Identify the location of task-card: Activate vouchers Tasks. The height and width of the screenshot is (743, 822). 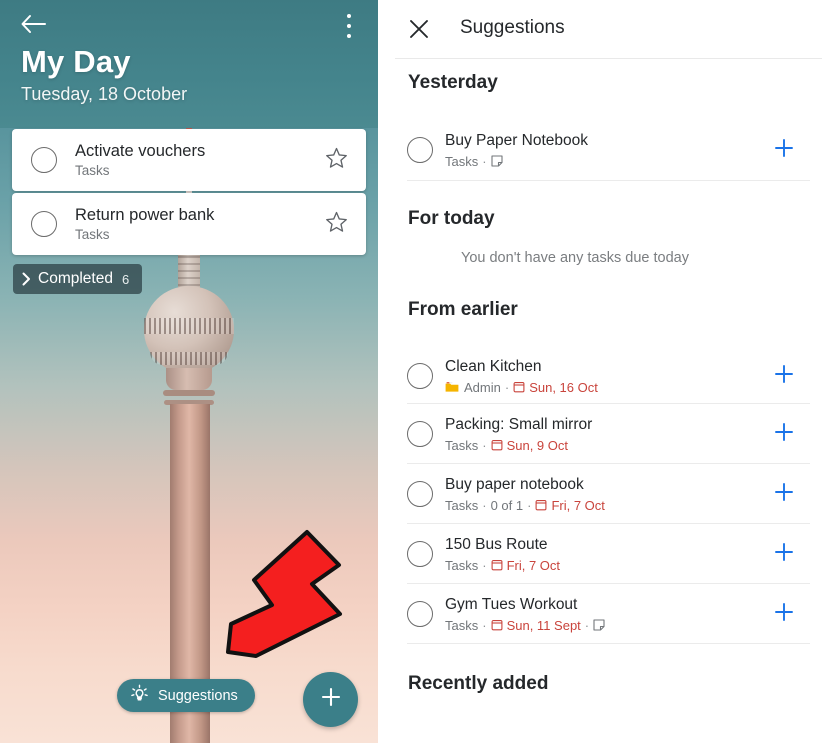
(189, 160).